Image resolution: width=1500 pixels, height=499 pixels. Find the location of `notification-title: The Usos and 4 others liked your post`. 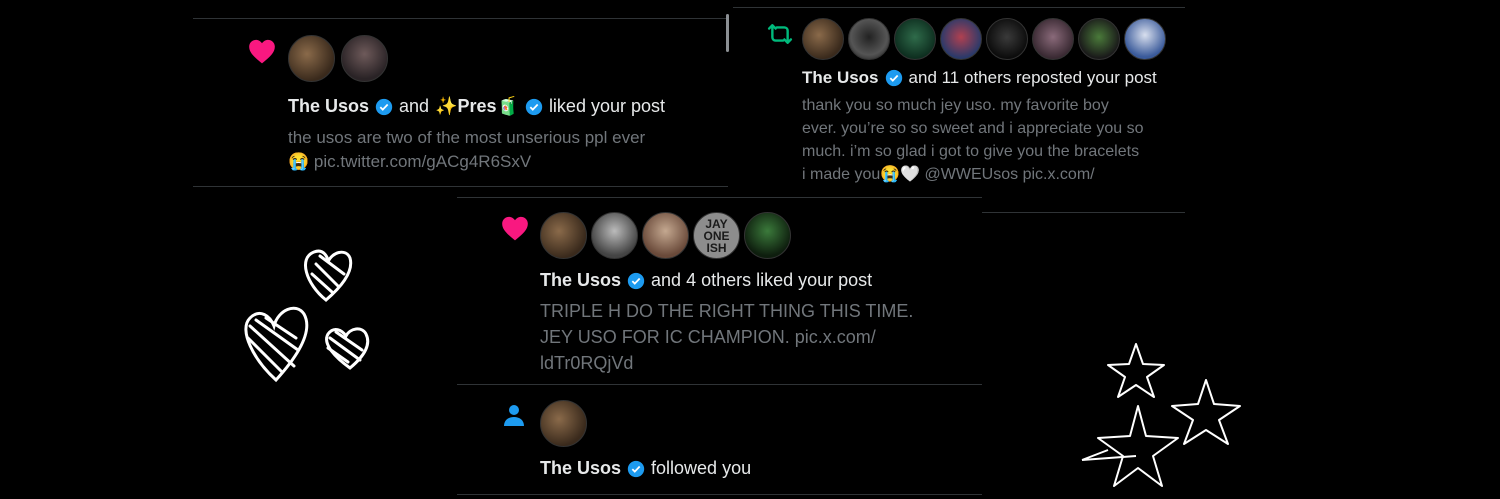

notification-title: The Usos and 4 others liked your post is located at coordinates (706, 280).